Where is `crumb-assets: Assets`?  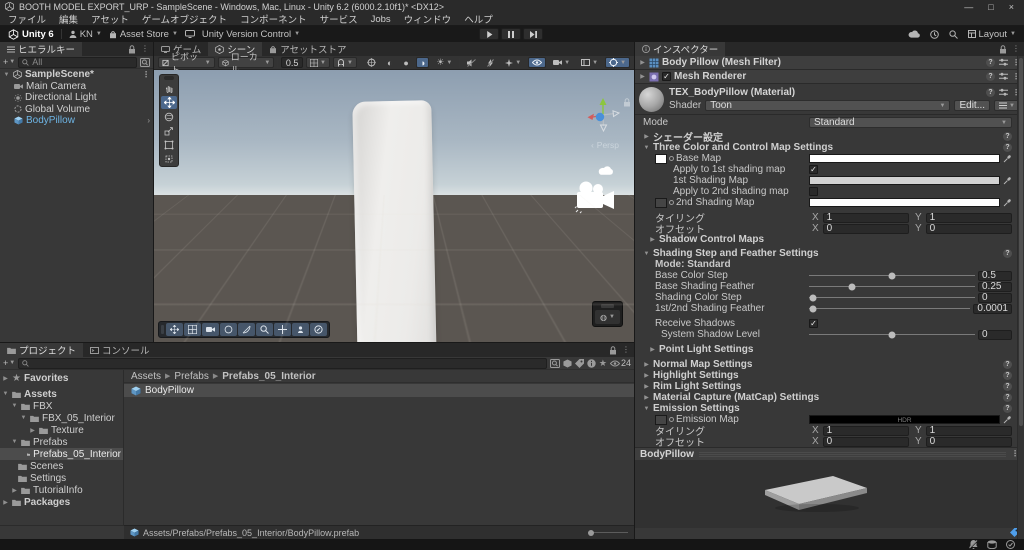
crumb-assets: Assets is located at coordinates (146, 376).